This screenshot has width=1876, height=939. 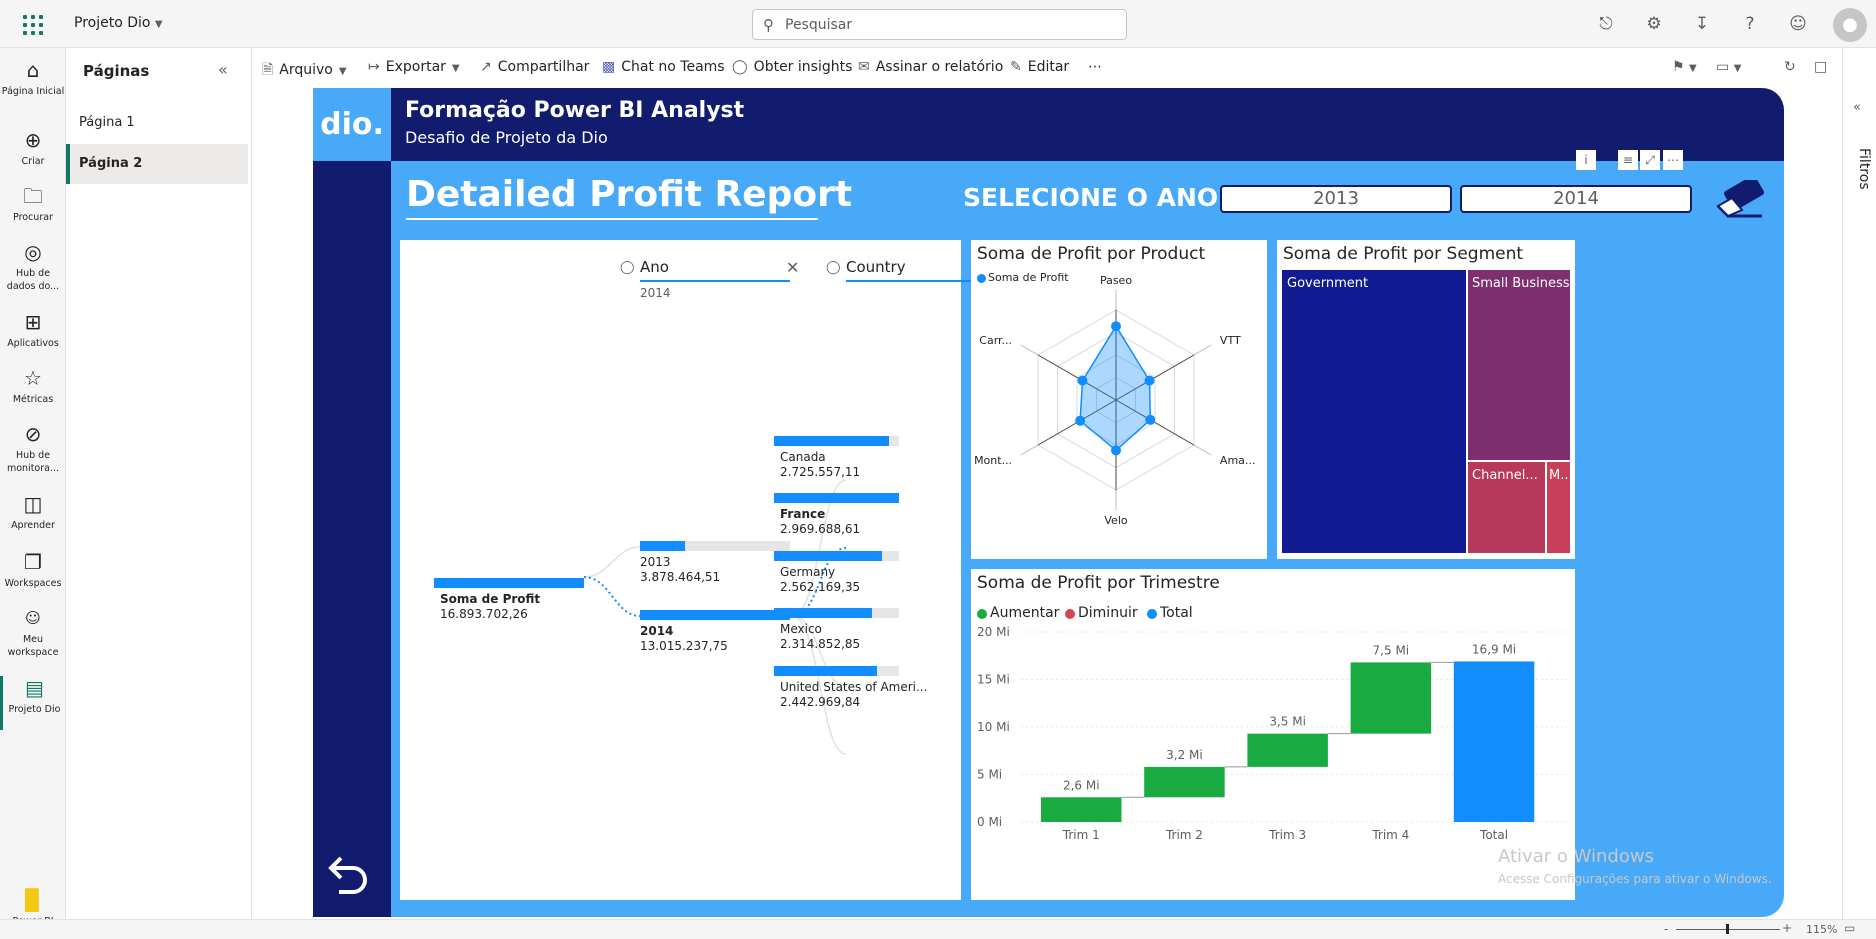 What do you see at coordinates (33, 386) in the screenshot?
I see `rail-item-metrics: ☆ Métricas` at bounding box center [33, 386].